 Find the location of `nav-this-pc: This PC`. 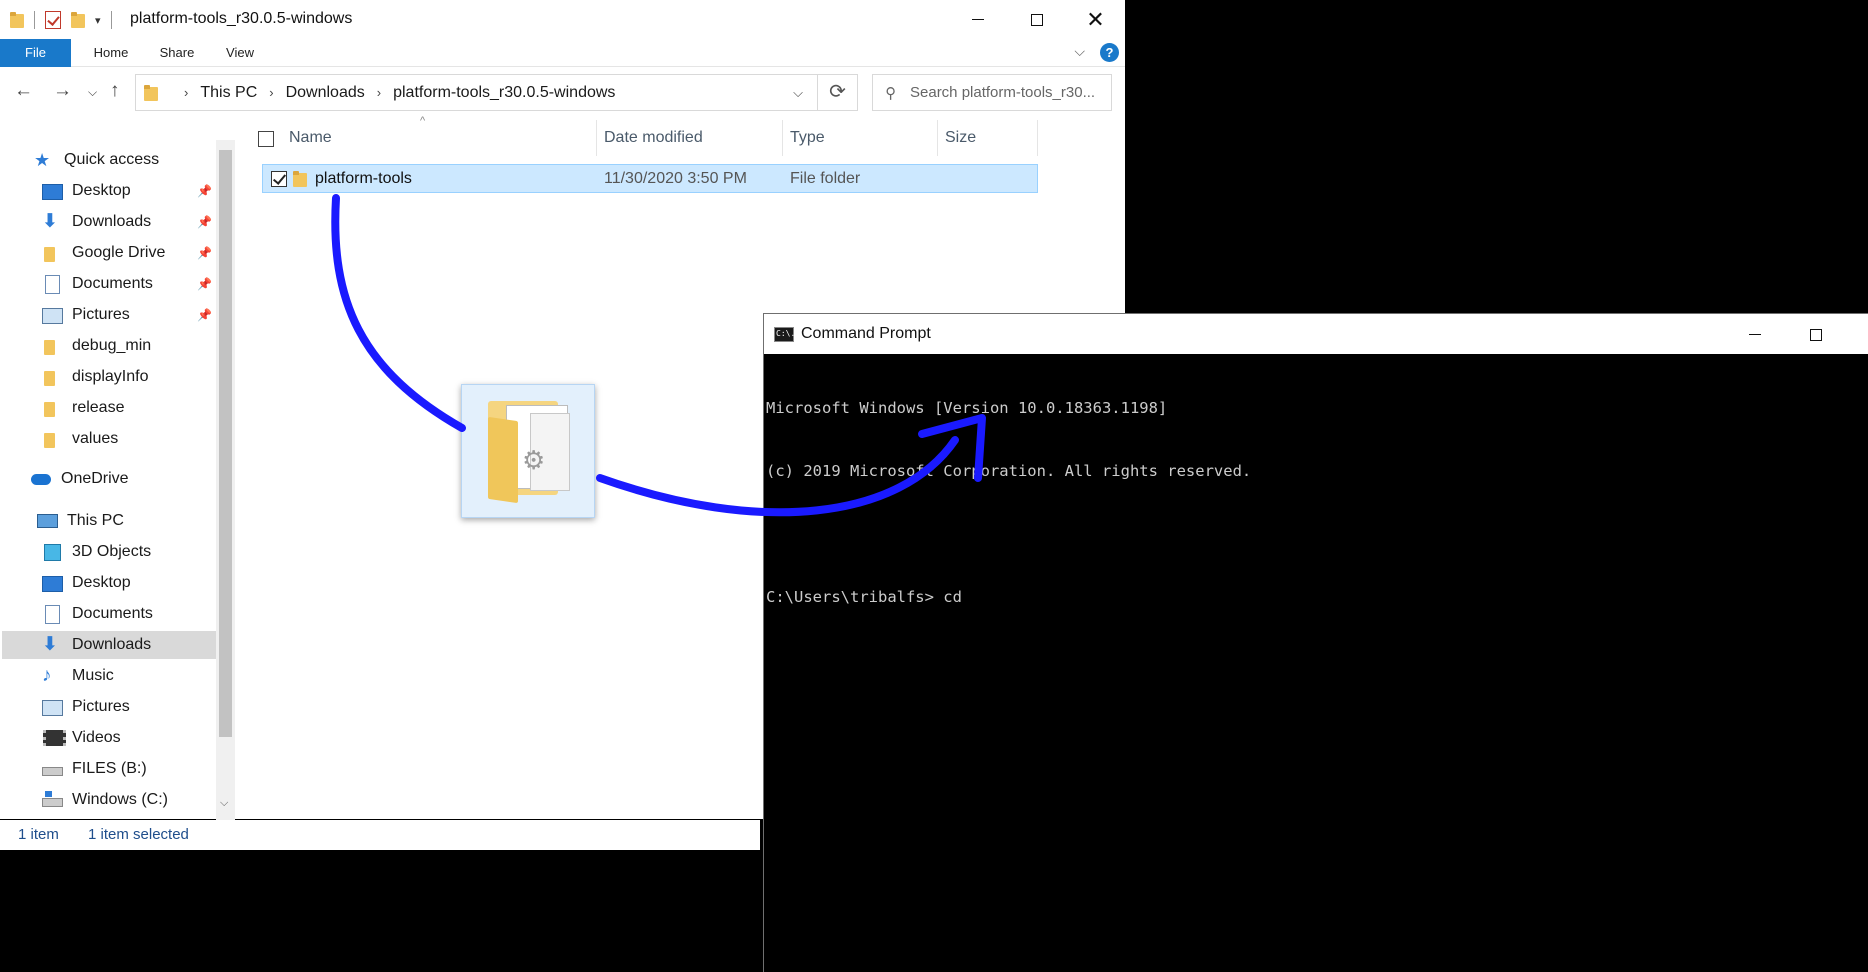

nav-this-pc: This PC is located at coordinates (80, 521).